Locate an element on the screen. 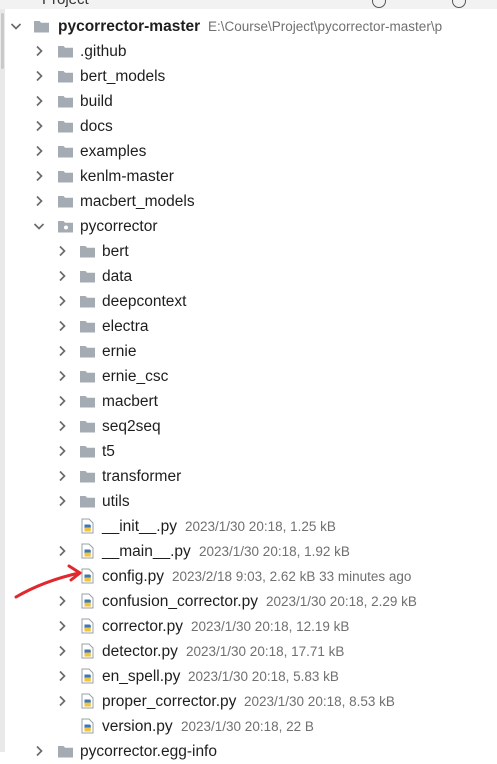  project-path: E:\Course\Project\pycorrector-master\p is located at coordinates (325, 26).